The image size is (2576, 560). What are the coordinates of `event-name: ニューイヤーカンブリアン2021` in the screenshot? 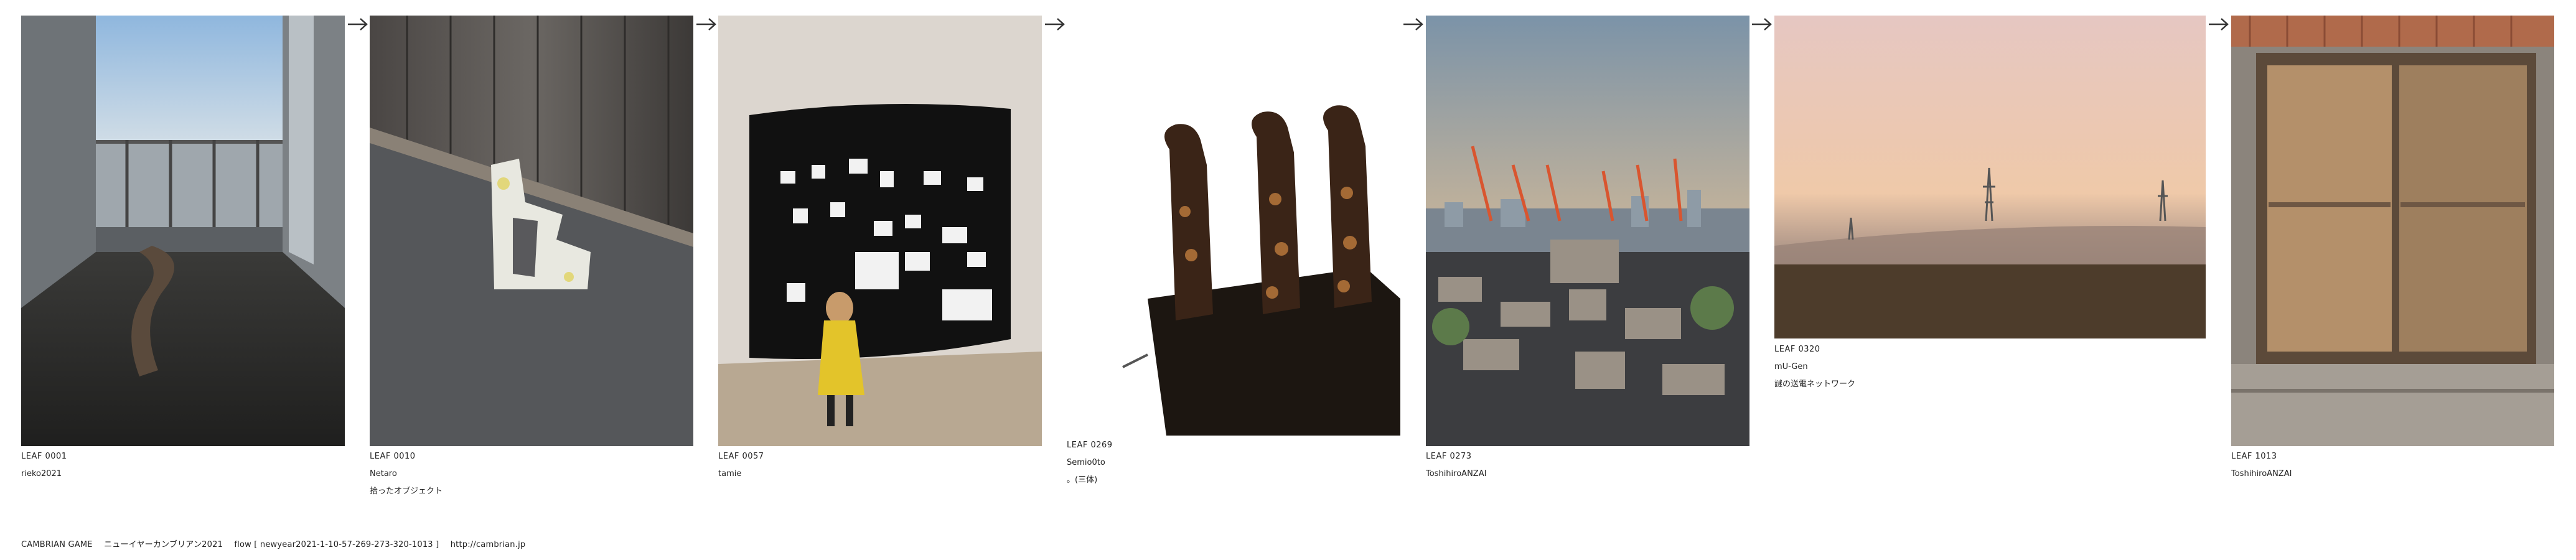 It's located at (163, 544).